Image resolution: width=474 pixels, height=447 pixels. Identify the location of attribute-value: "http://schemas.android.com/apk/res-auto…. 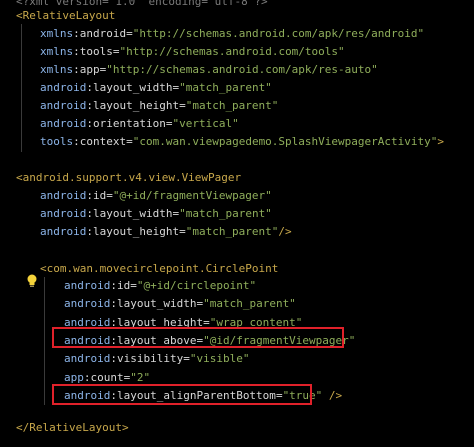
(242, 69).